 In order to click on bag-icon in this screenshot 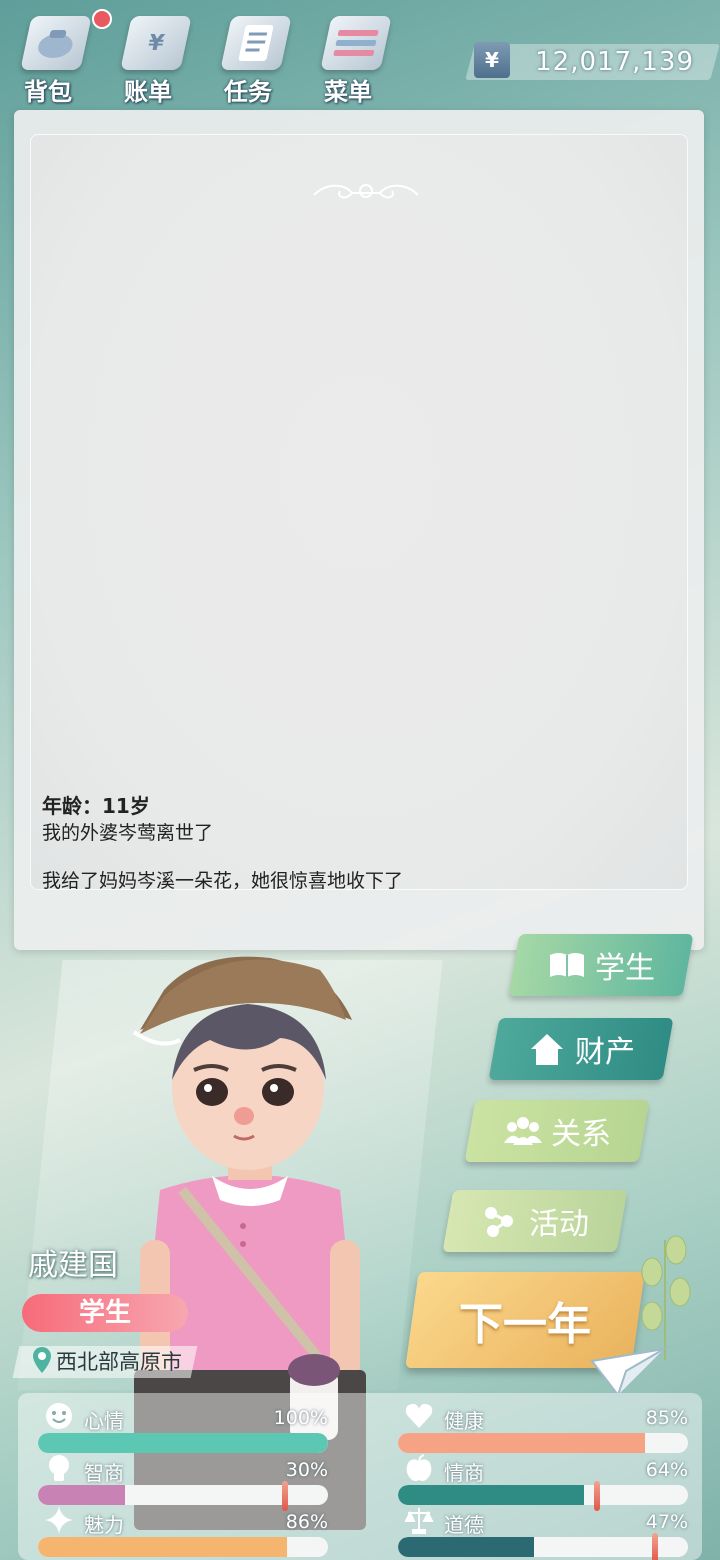, I will do `click(56, 43)`.